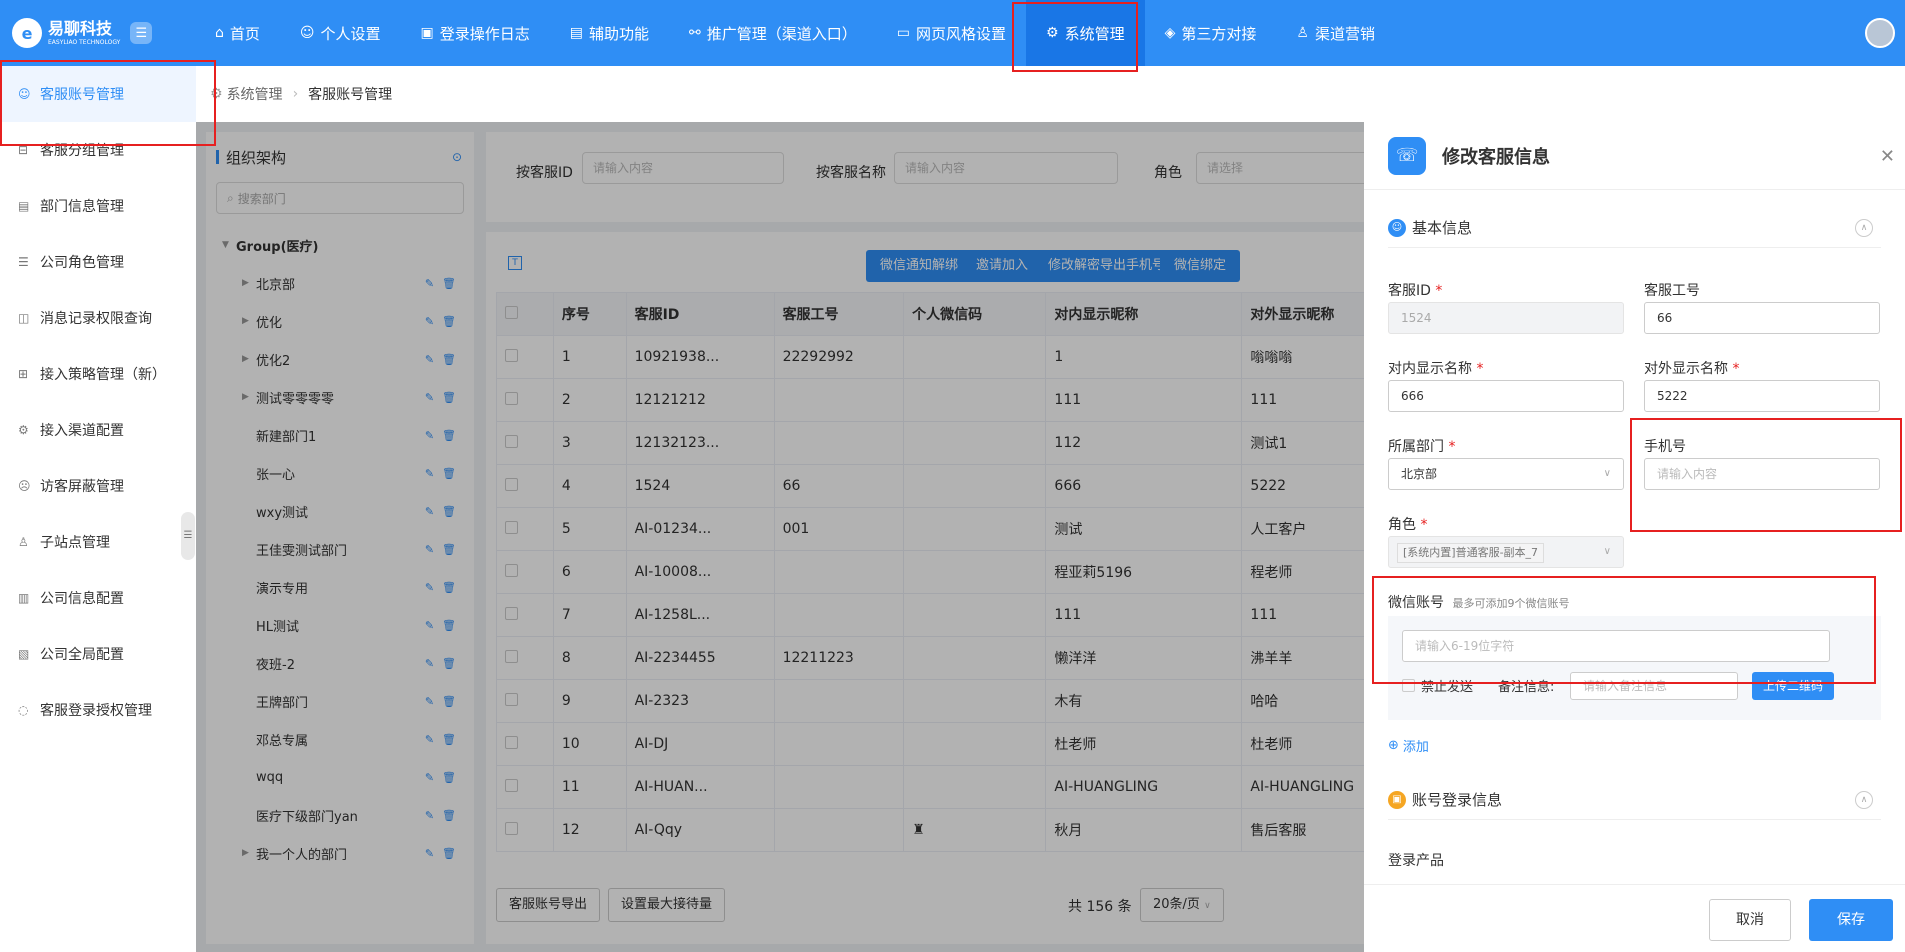 This screenshot has width=1905, height=952. Describe the element at coordinates (1887, 156) in the screenshot. I see `close-icon: ✕` at that location.